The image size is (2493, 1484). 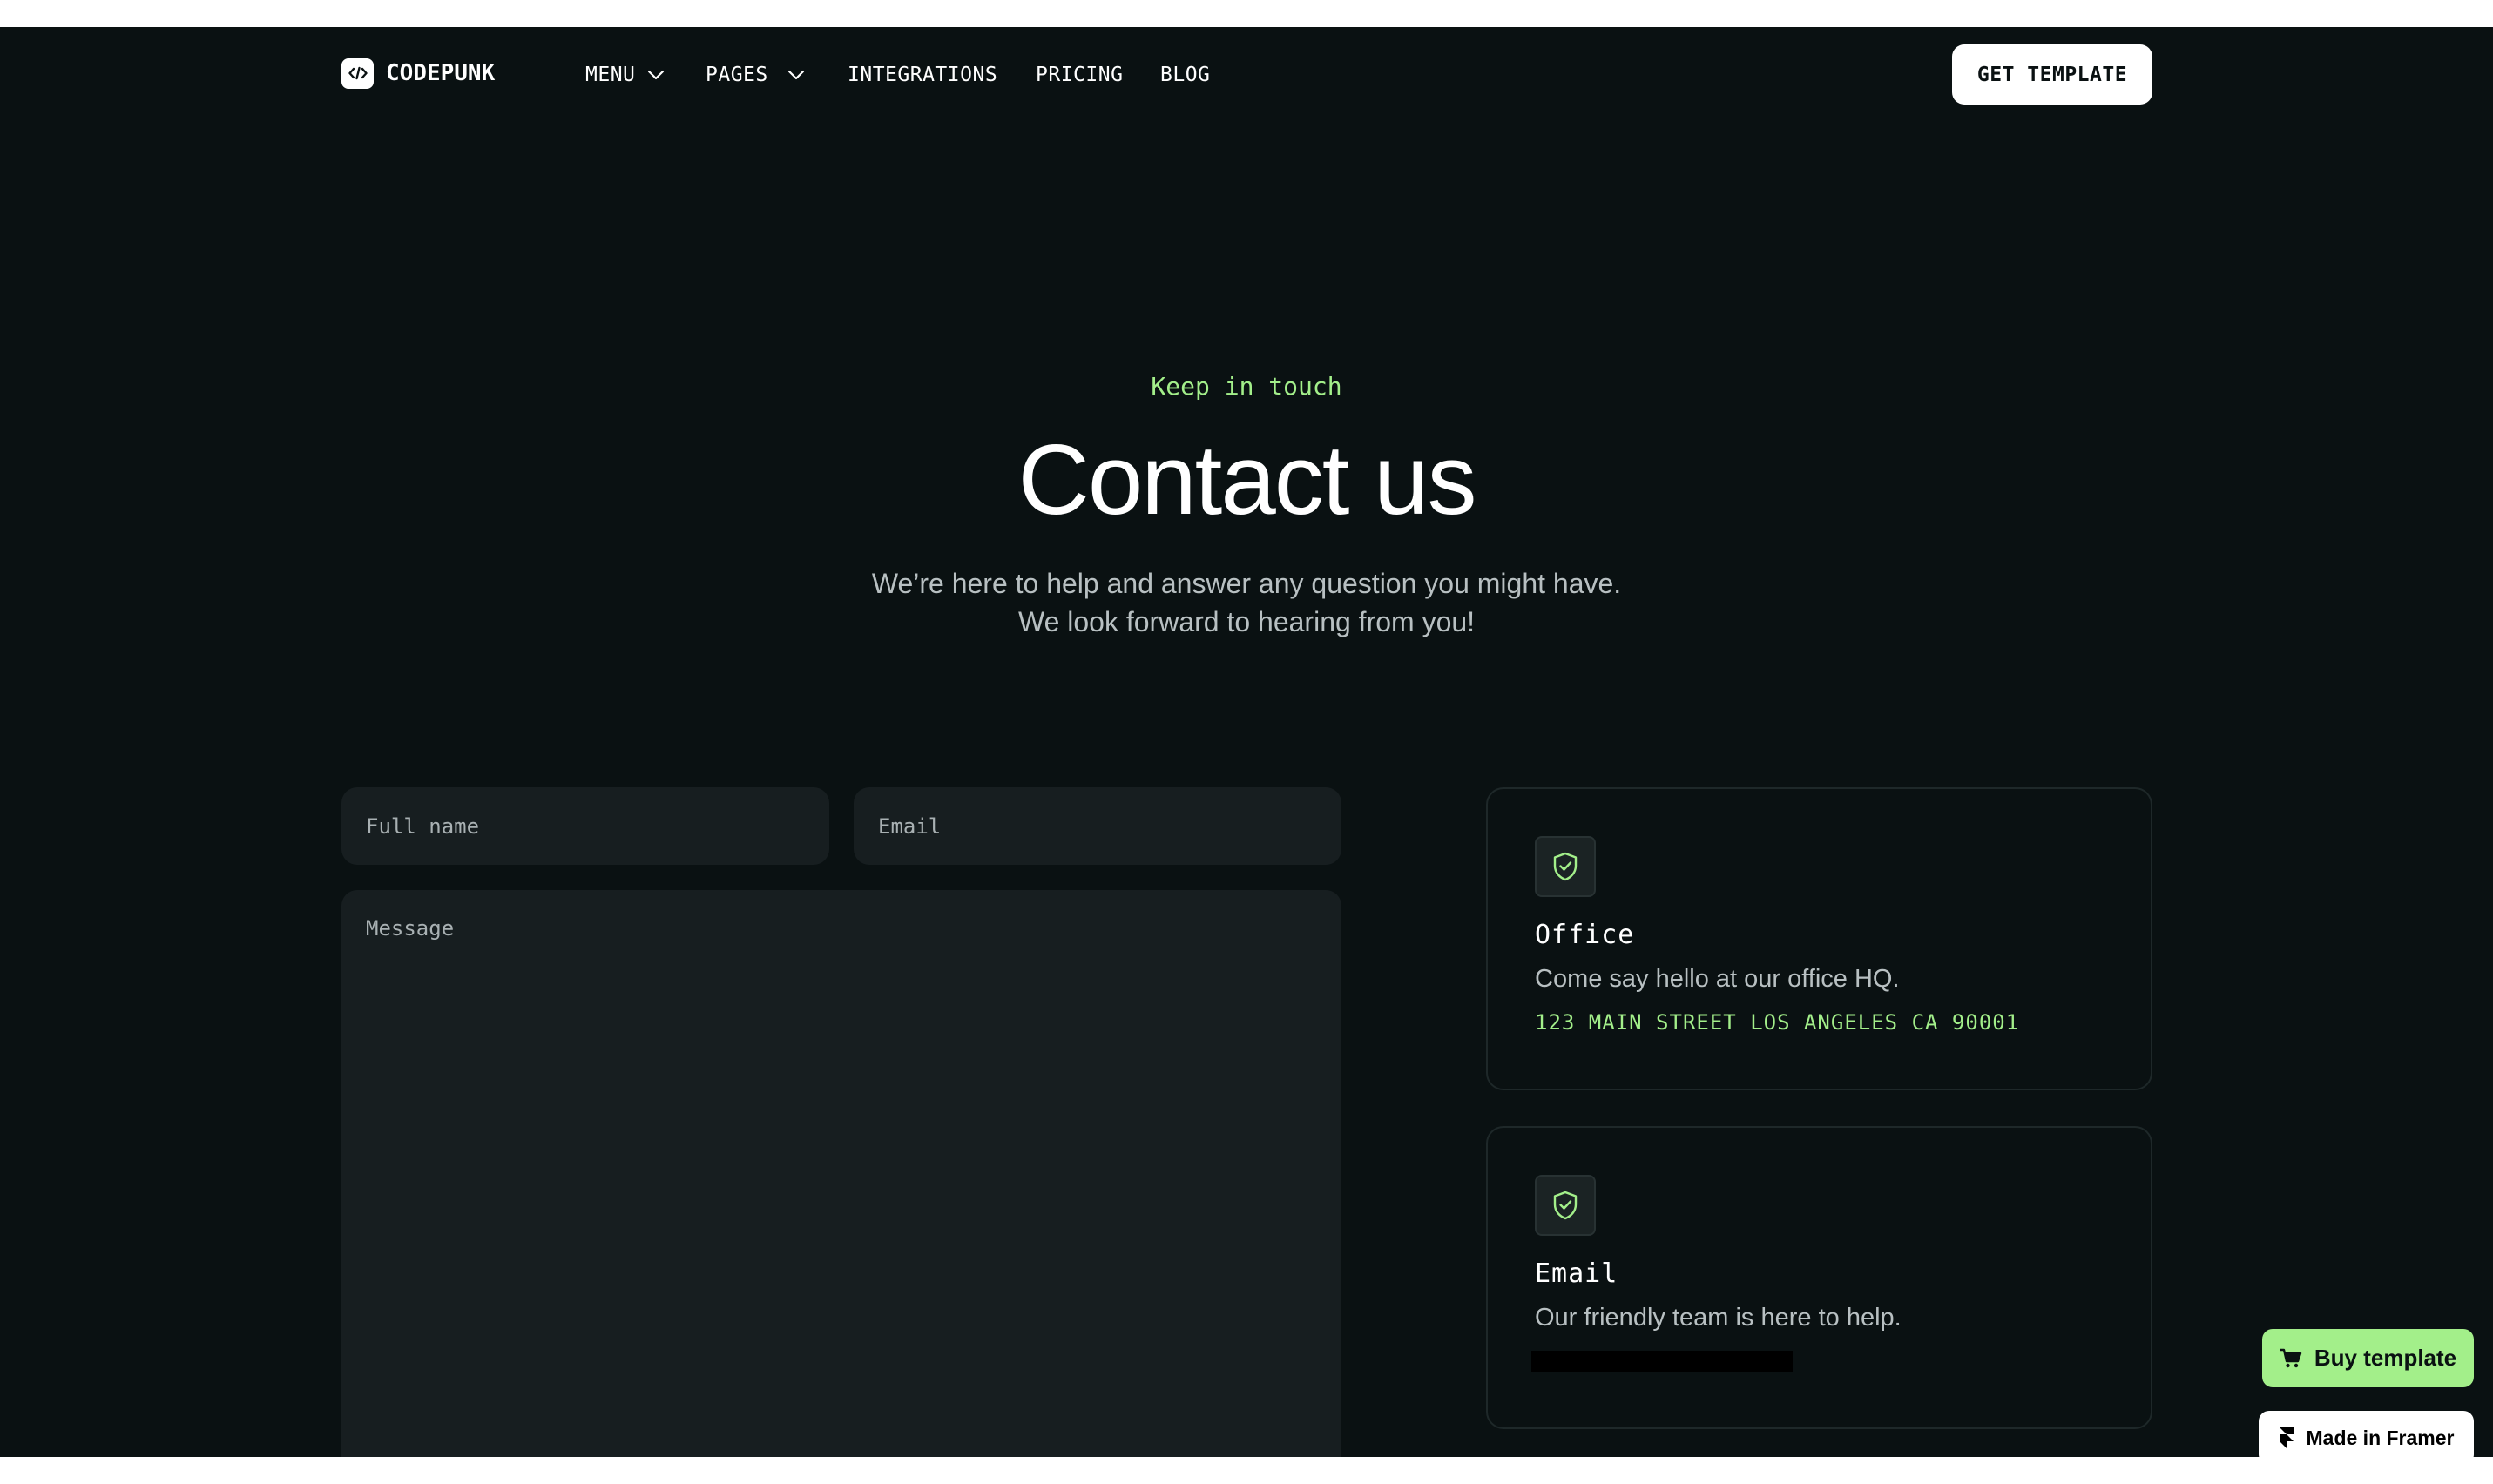 What do you see at coordinates (358, 73) in the screenshot?
I see `code-icon` at bounding box center [358, 73].